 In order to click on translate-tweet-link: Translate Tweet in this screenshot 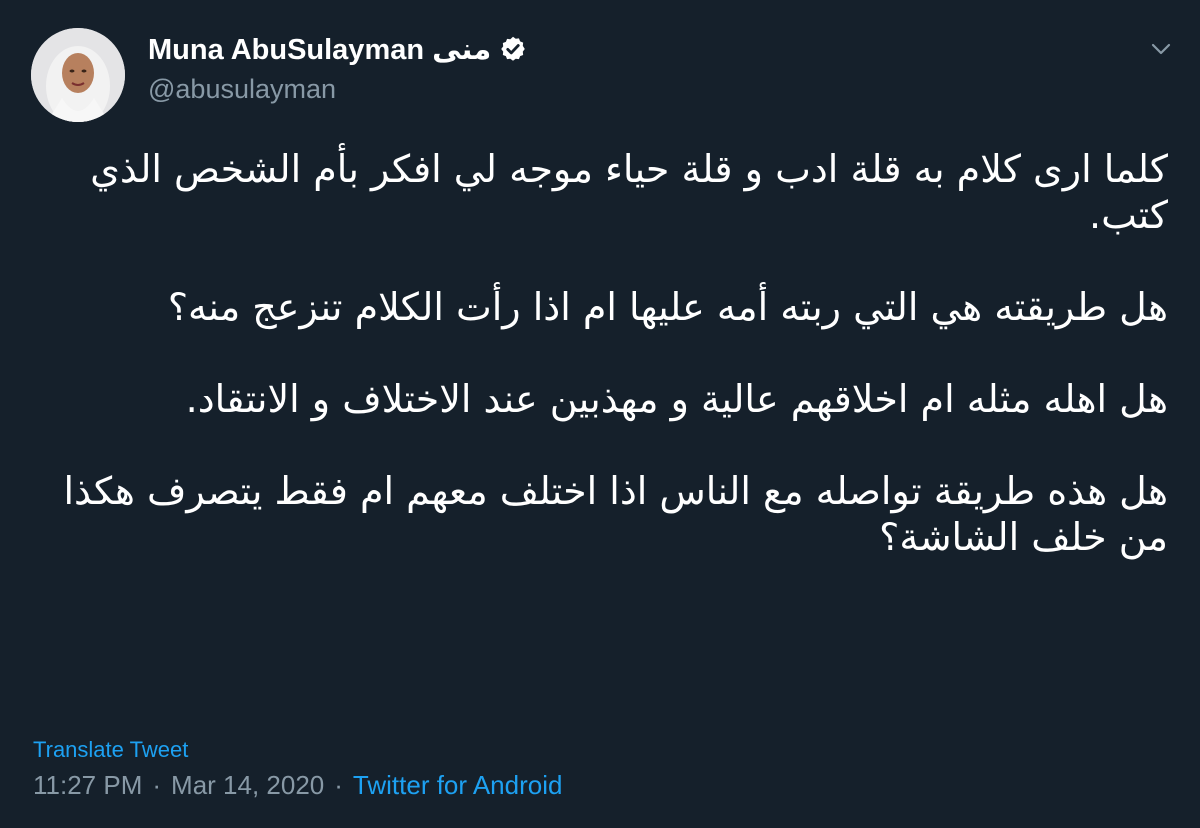, I will do `click(110, 750)`.